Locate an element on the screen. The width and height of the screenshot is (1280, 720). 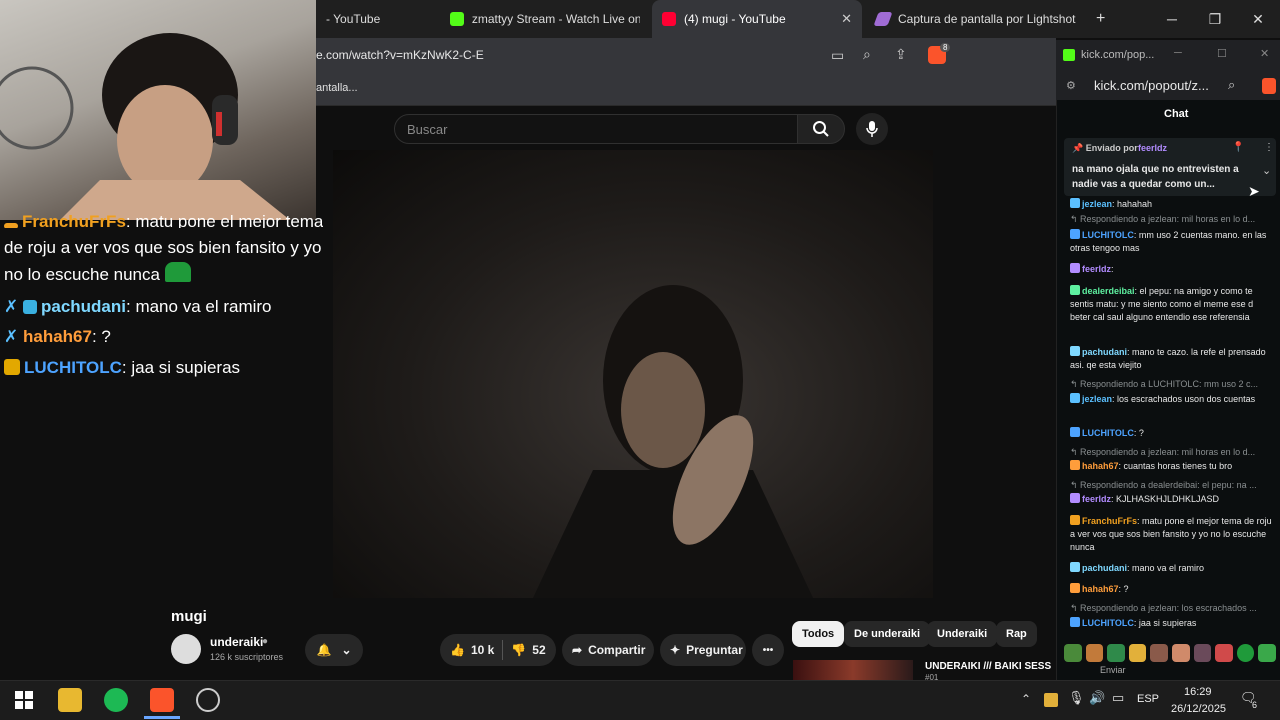
channel-name: underaiki is located at coordinates (236, 642).